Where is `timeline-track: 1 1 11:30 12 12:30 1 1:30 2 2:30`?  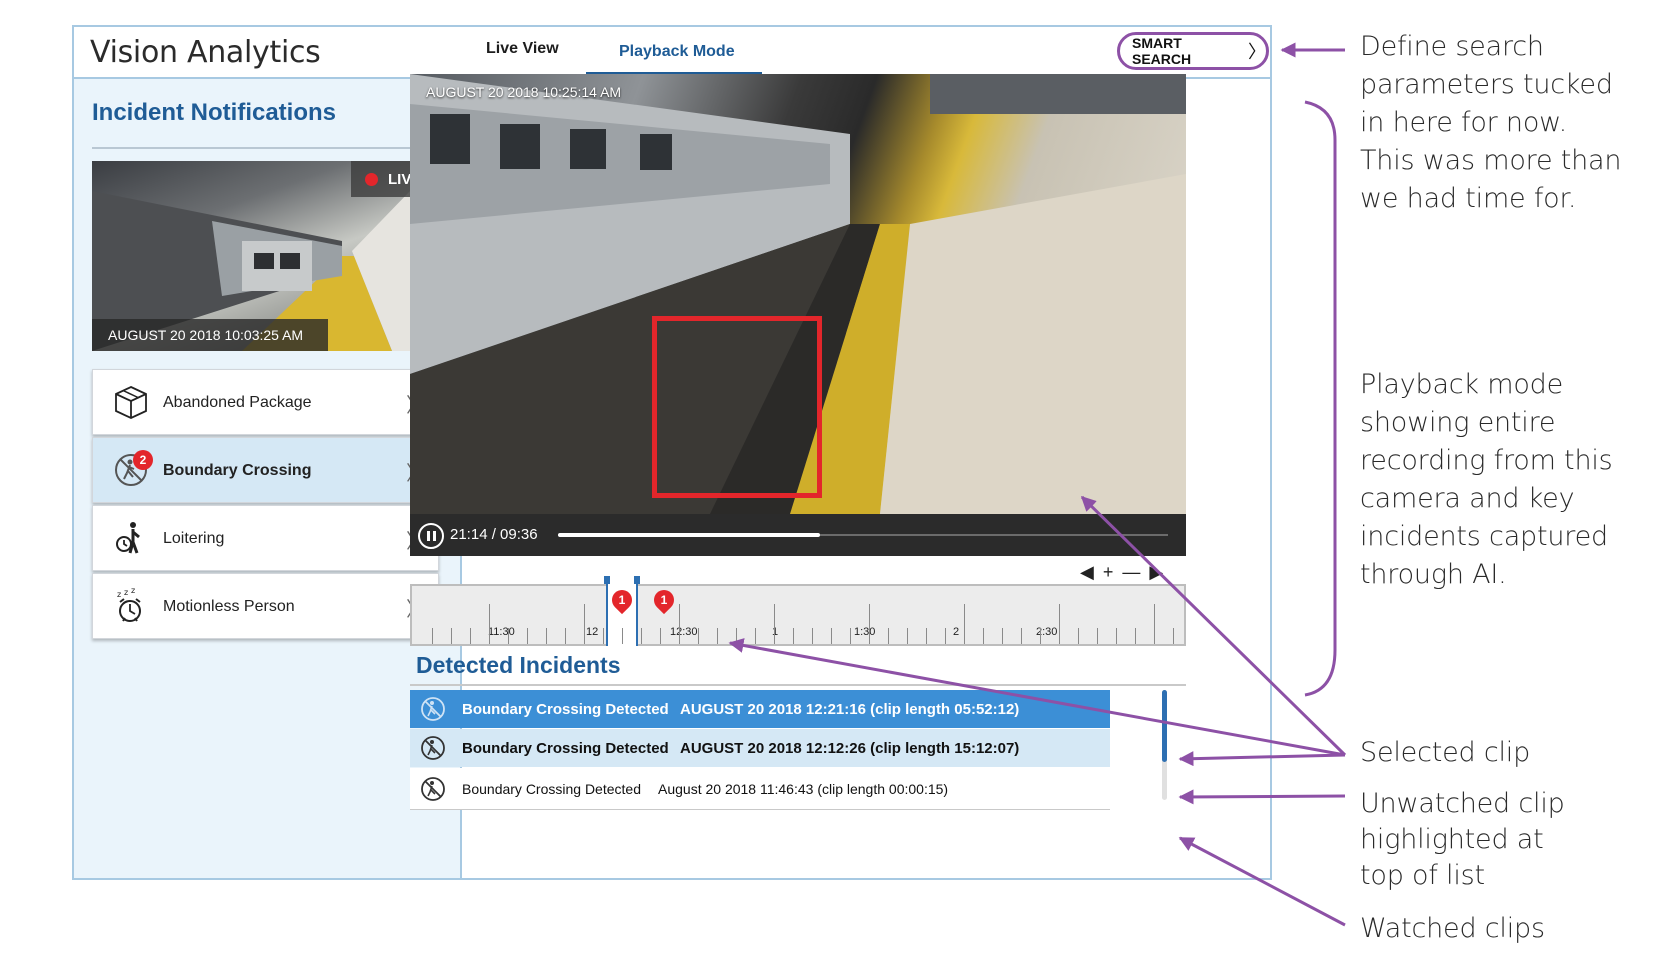 timeline-track: 1 1 11:30 12 12:30 1 1:30 2 2:30 is located at coordinates (798, 611).